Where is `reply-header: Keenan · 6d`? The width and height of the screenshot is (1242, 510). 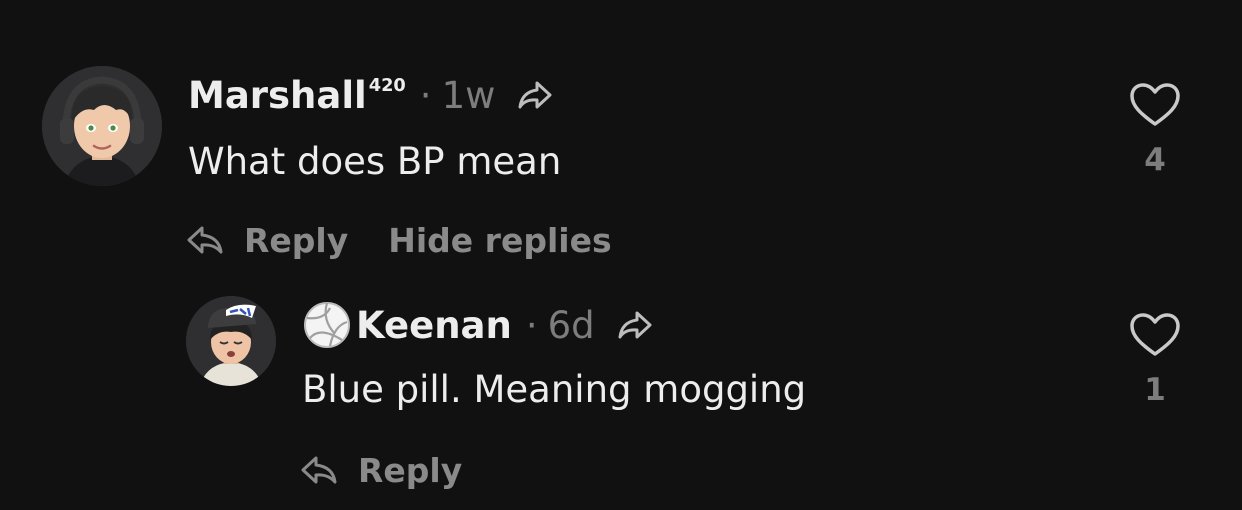 reply-header: Keenan · 6d is located at coordinates (477, 325).